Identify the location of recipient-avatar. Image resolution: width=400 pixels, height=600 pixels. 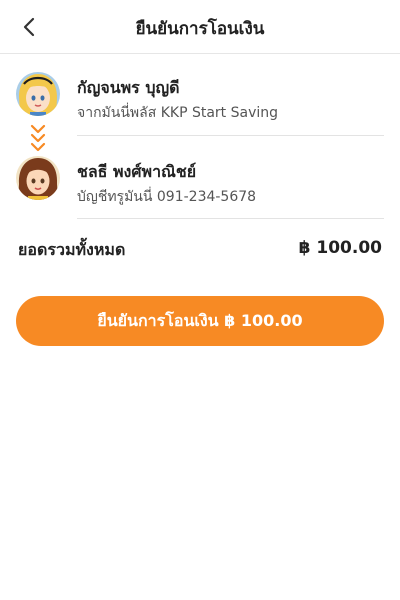
(38, 178).